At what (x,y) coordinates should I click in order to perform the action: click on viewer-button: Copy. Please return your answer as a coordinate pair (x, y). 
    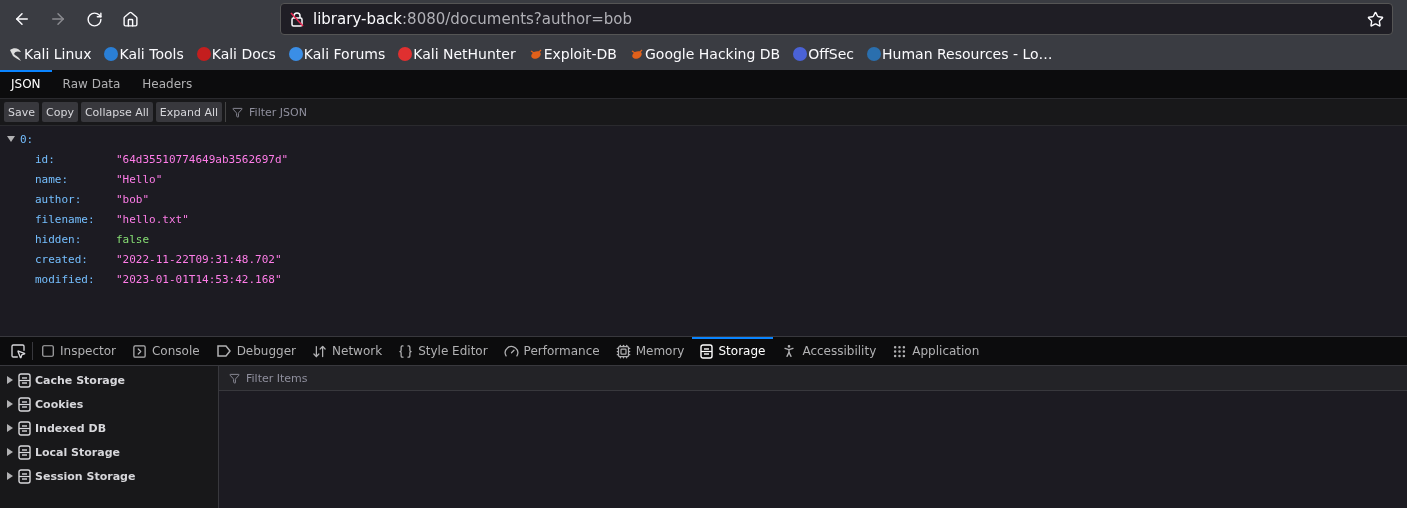
    Looking at the image, I should click on (60, 112).